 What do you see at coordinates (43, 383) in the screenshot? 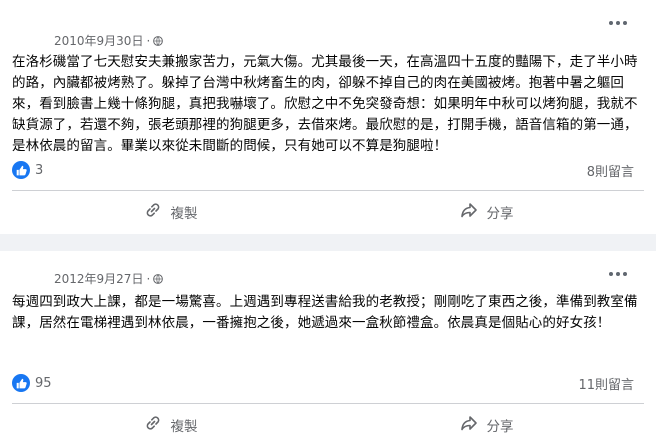
I see `like-count: 95` at bounding box center [43, 383].